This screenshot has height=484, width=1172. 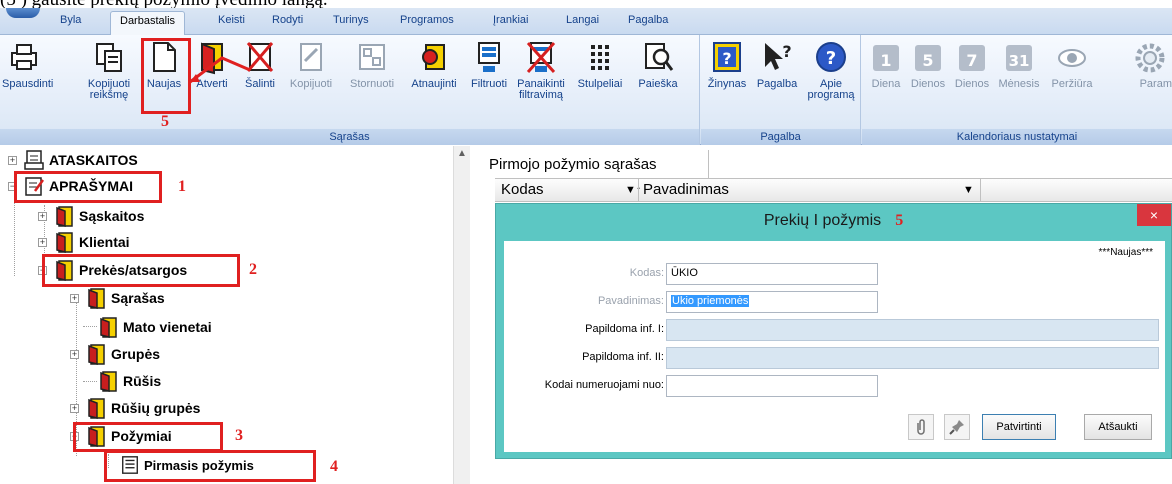 I want to click on papildoma-inf-1-label: Papildoma inf. I:, so click(x=624, y=329).